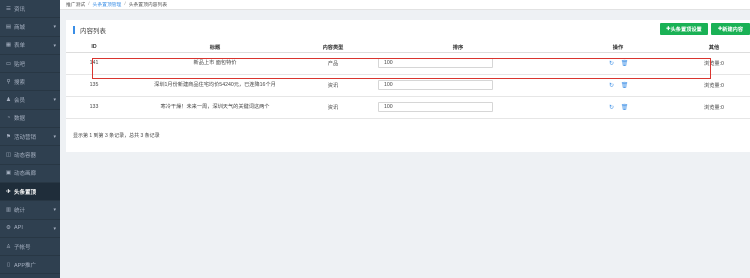 The image size is (750, 278). I want to click on sidebar-item-label: 动态画廊, so click(25, 174).